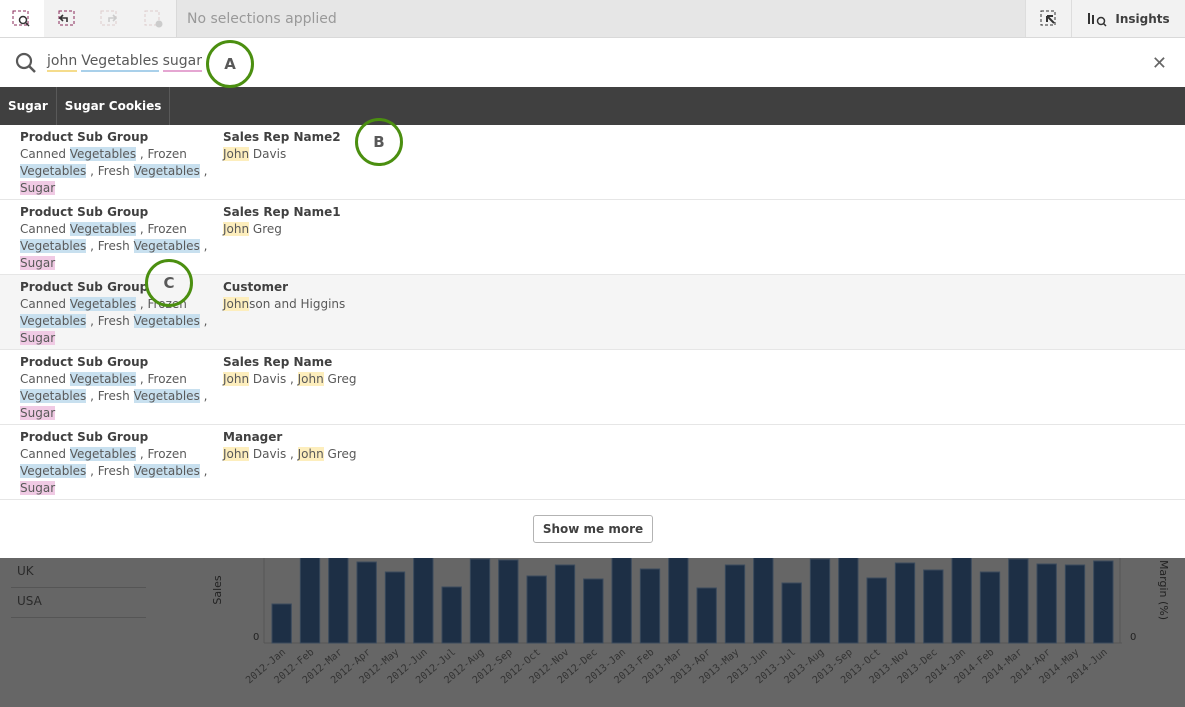 This screenshot has height=707, width=1185. What do you see at coordinates (593, 529) in the screenshot?
I see `show-more-button: Show me more` at bounding box center [593, 529].